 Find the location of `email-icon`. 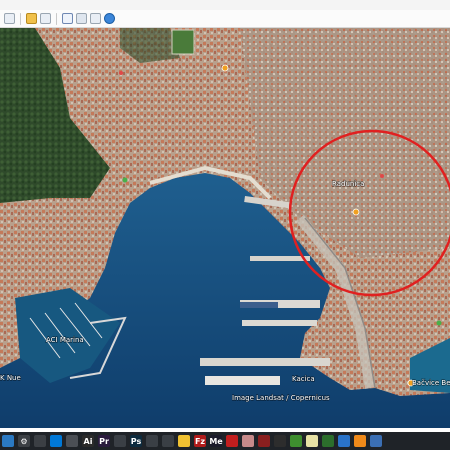

email-icon is located at coordinates (67, 18).